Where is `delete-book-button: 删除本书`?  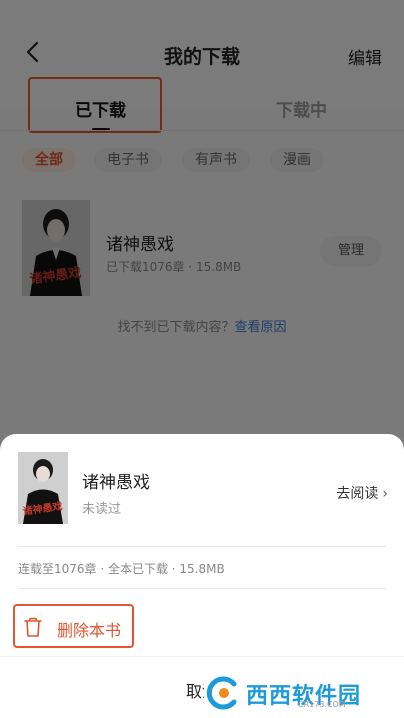
delete-book-button: 删除本书 is located at coordinates (73, 626).